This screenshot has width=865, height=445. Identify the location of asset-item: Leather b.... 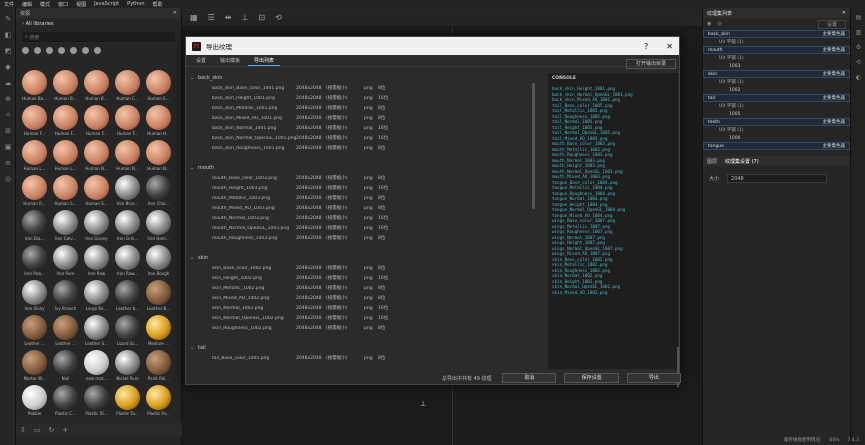
(127, 295).